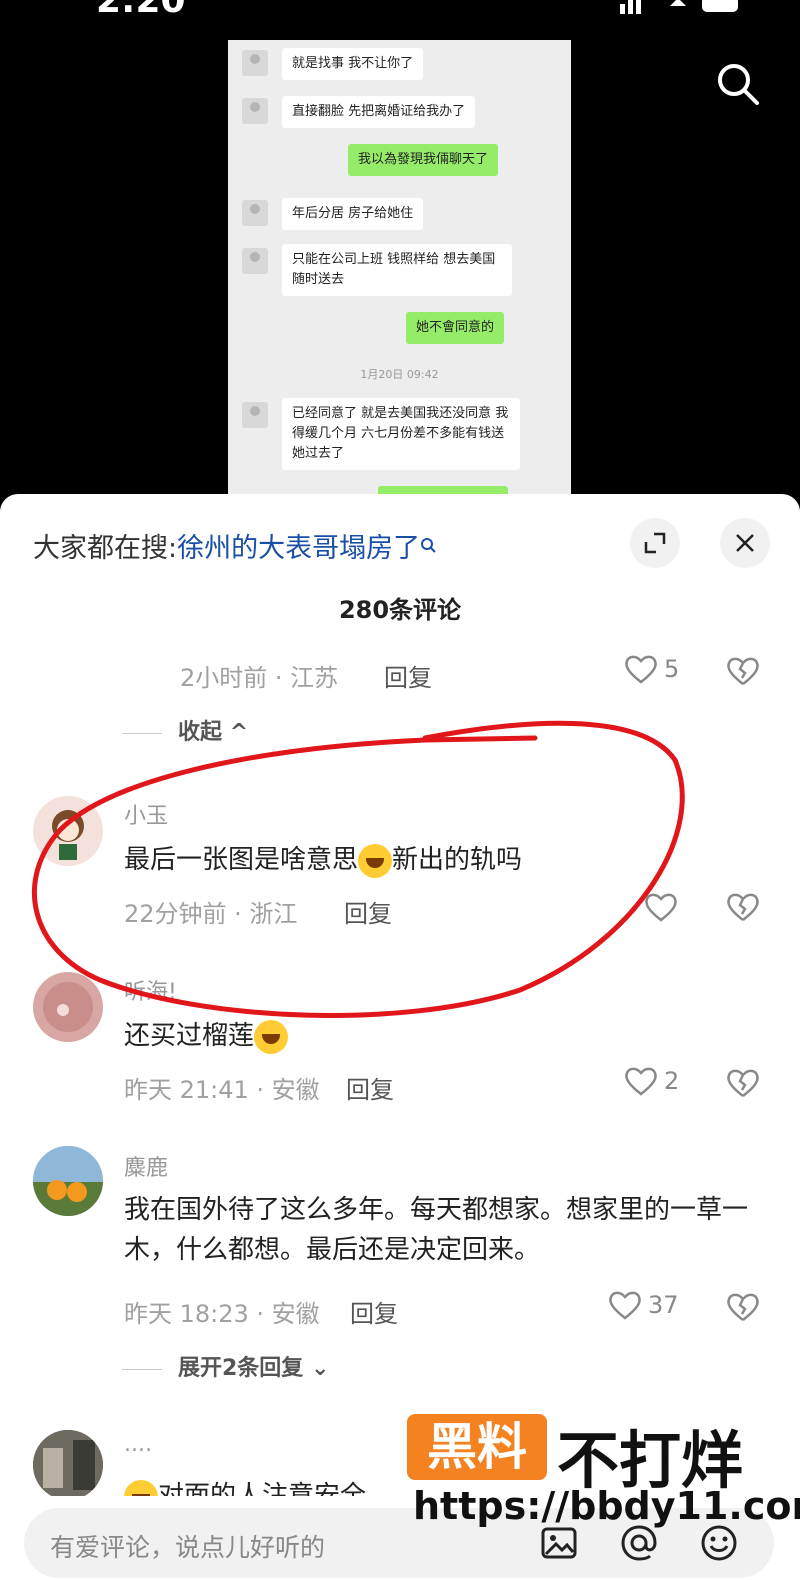 The width and height of the screenshot is (800, 1580). Describe the element at coordinates (606, 1506) in the screenshot. I see `watermark-url: https://bbdy11.com` at that location.